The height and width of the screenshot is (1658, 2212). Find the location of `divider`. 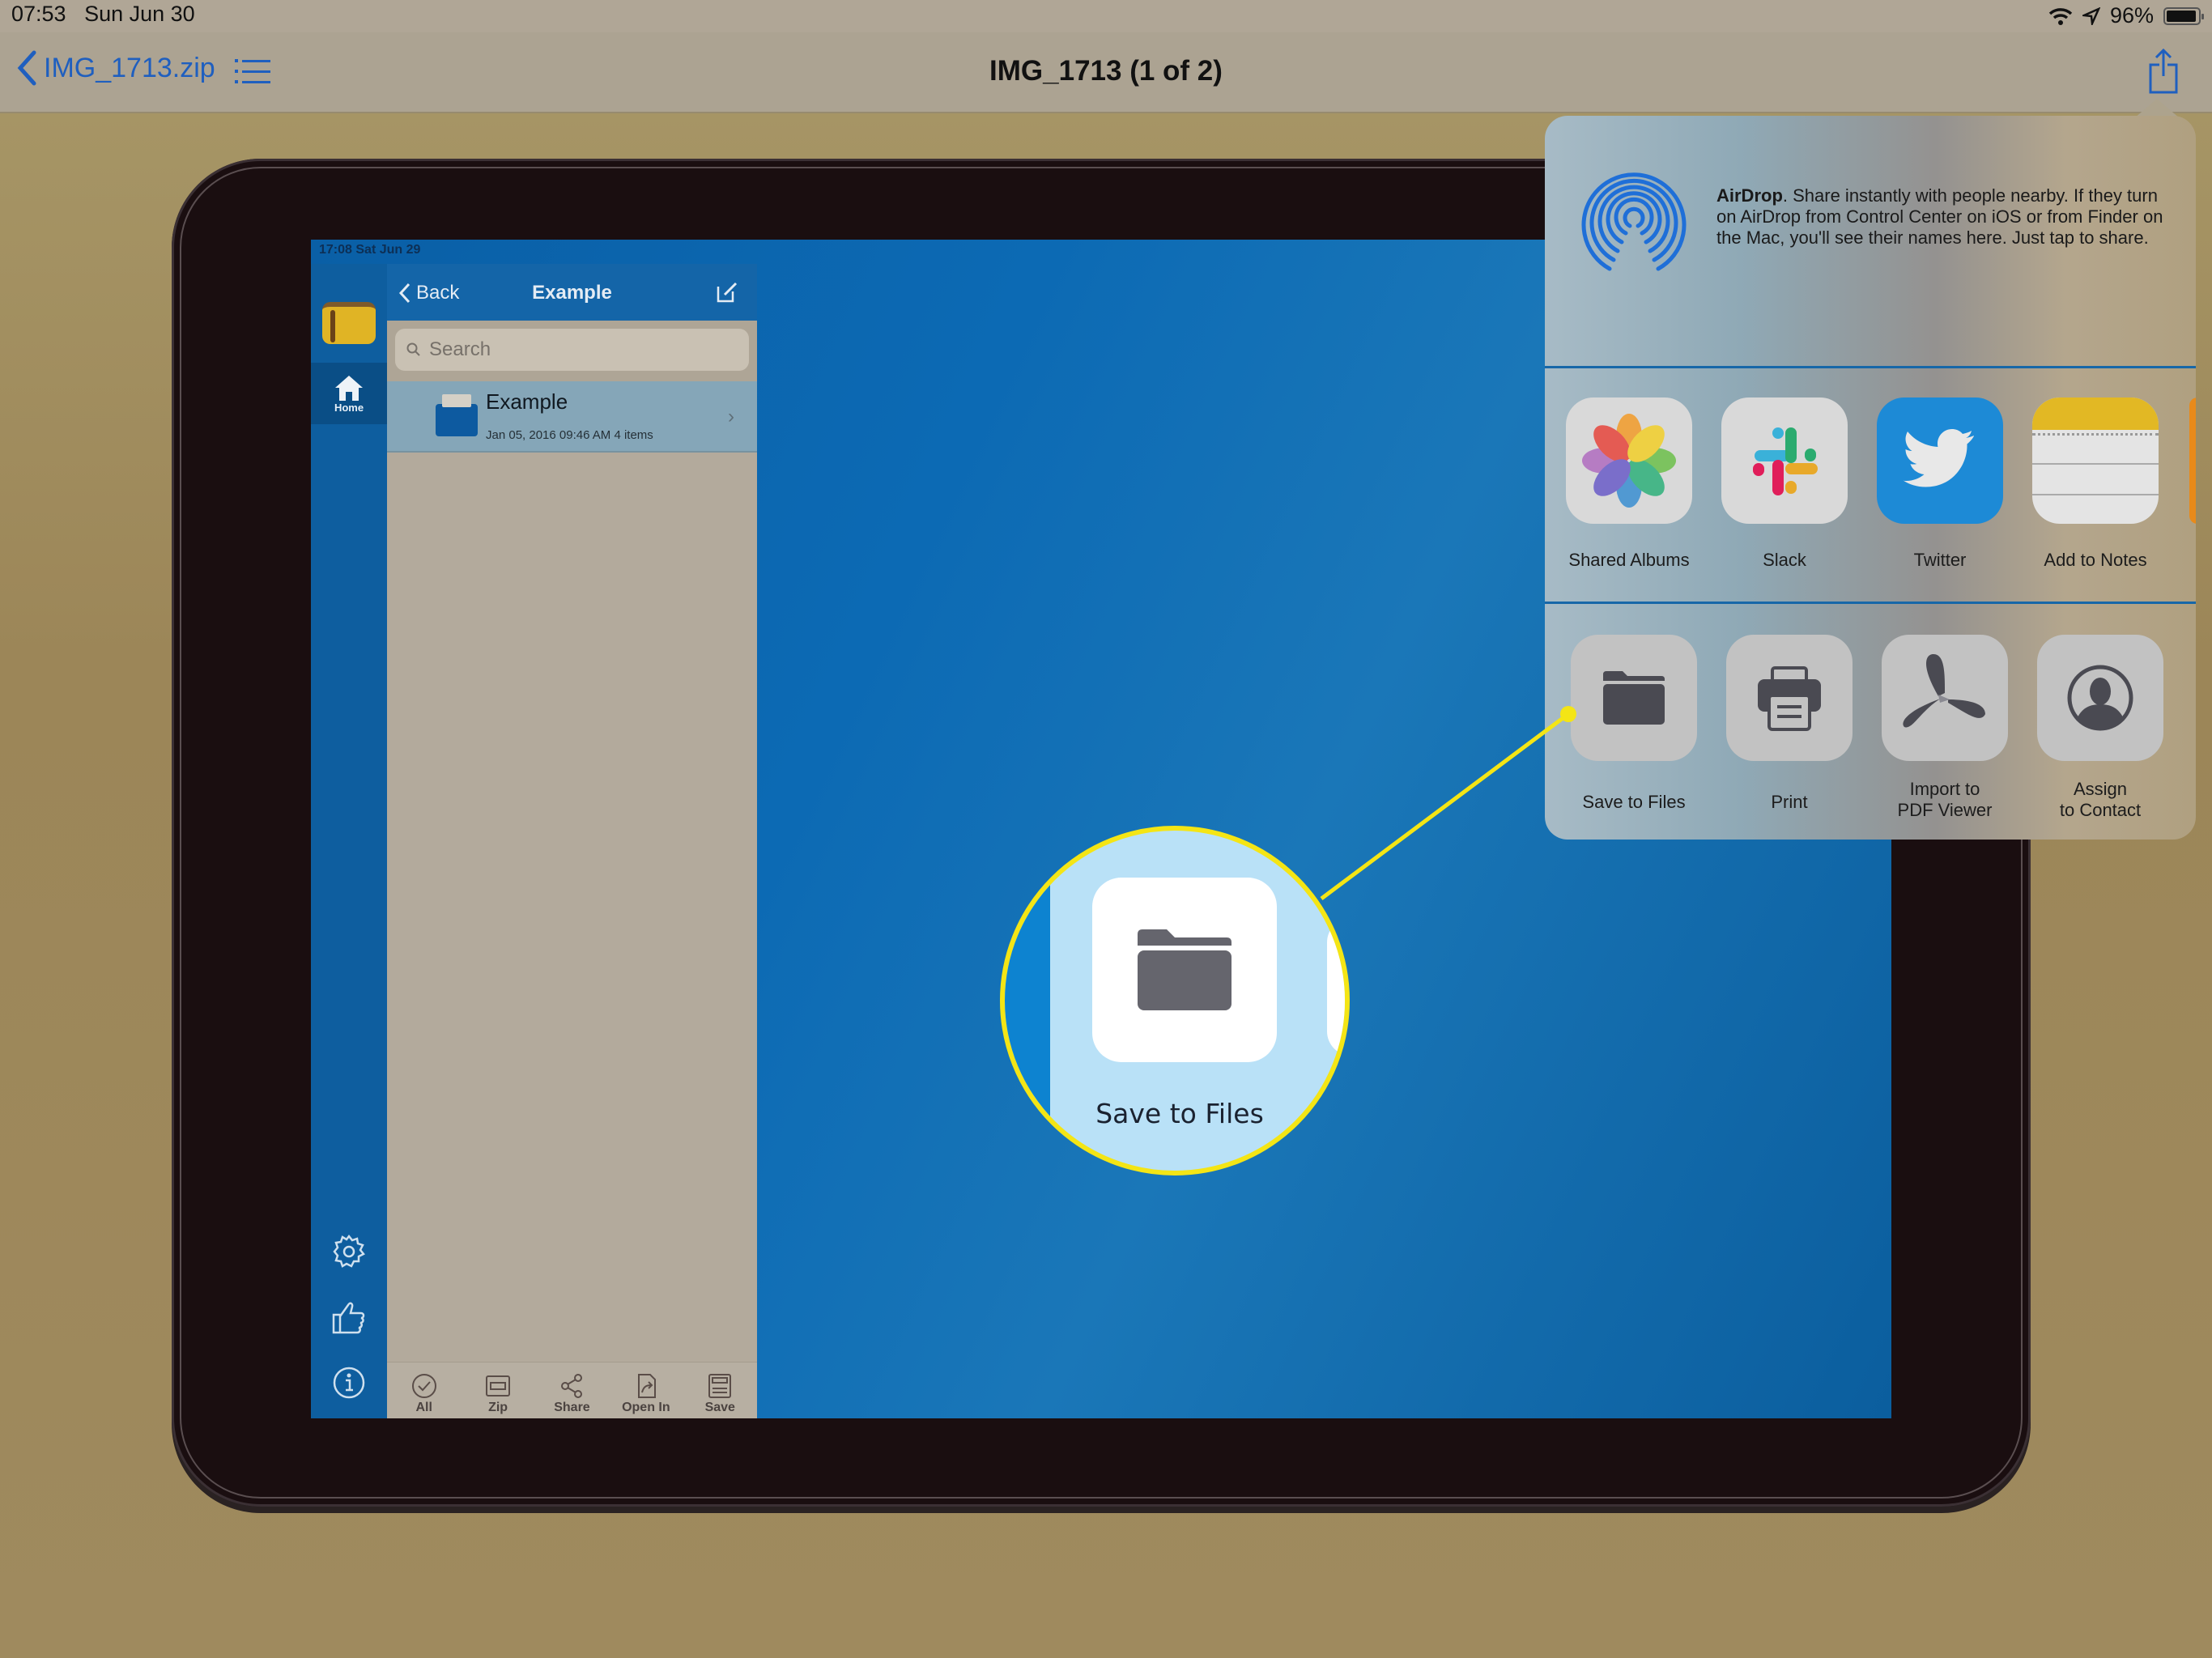

divider is located at coordinates (1871, 603).